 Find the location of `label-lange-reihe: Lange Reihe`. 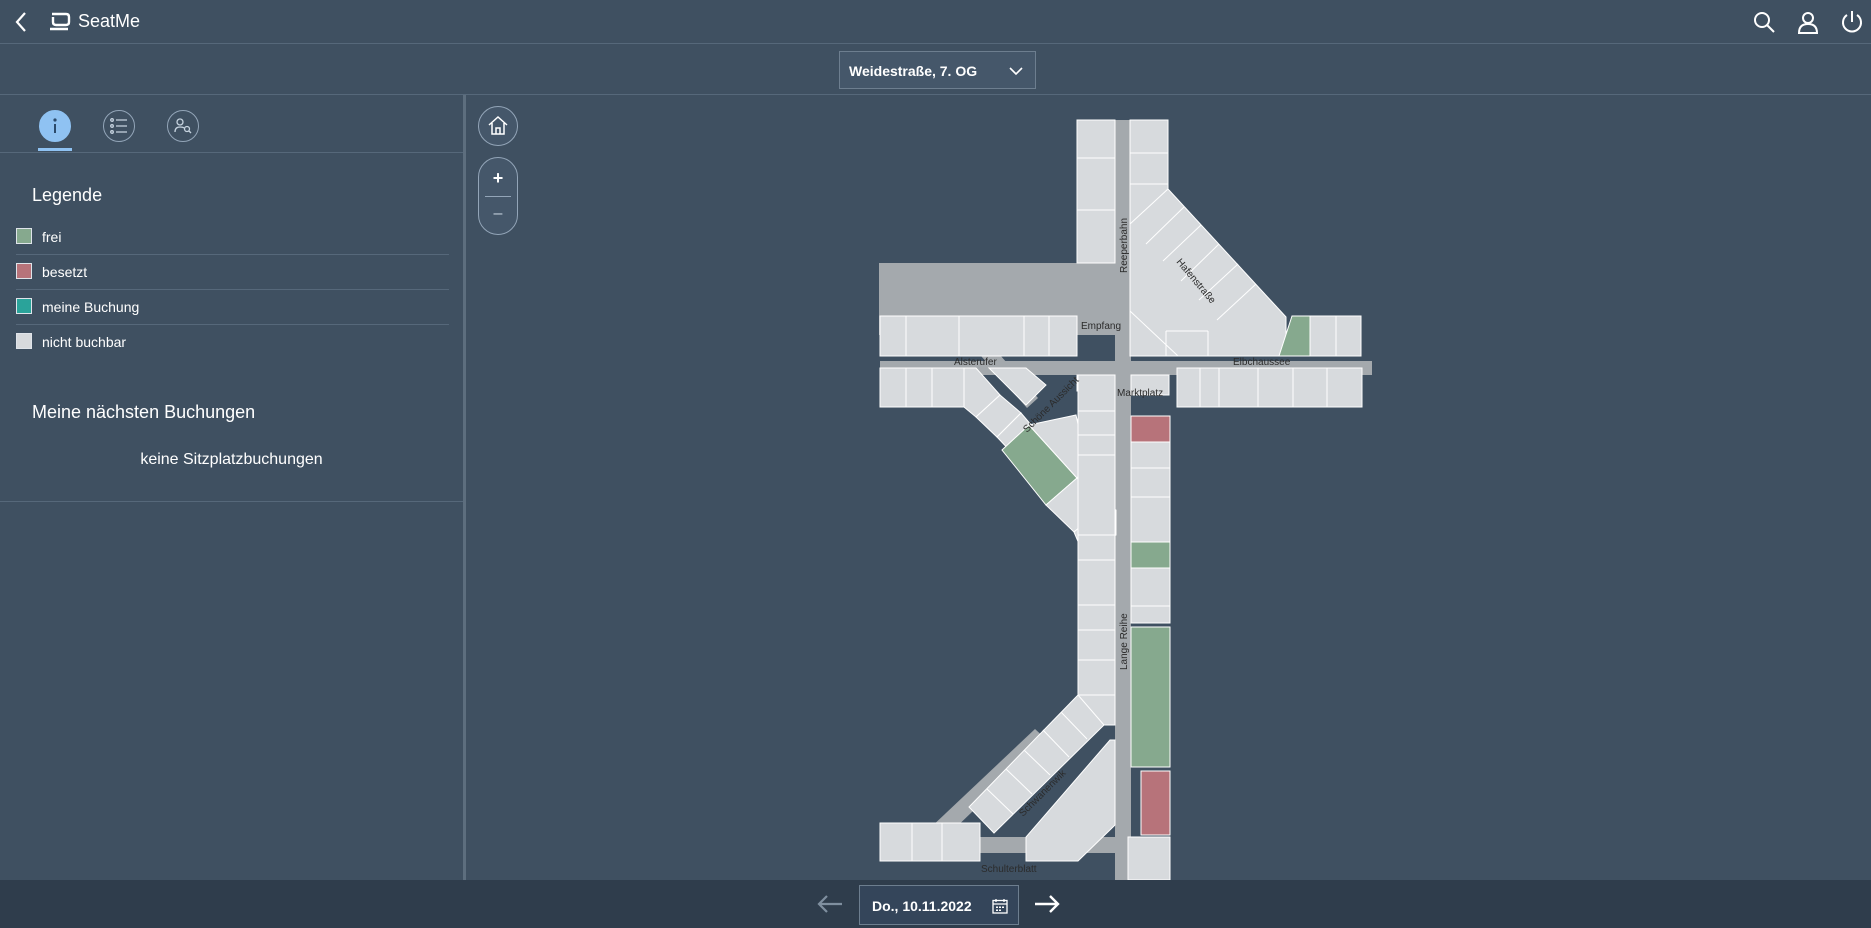

label-lange-reihe: Lange Reihe is located at coordinates (1124, 641).